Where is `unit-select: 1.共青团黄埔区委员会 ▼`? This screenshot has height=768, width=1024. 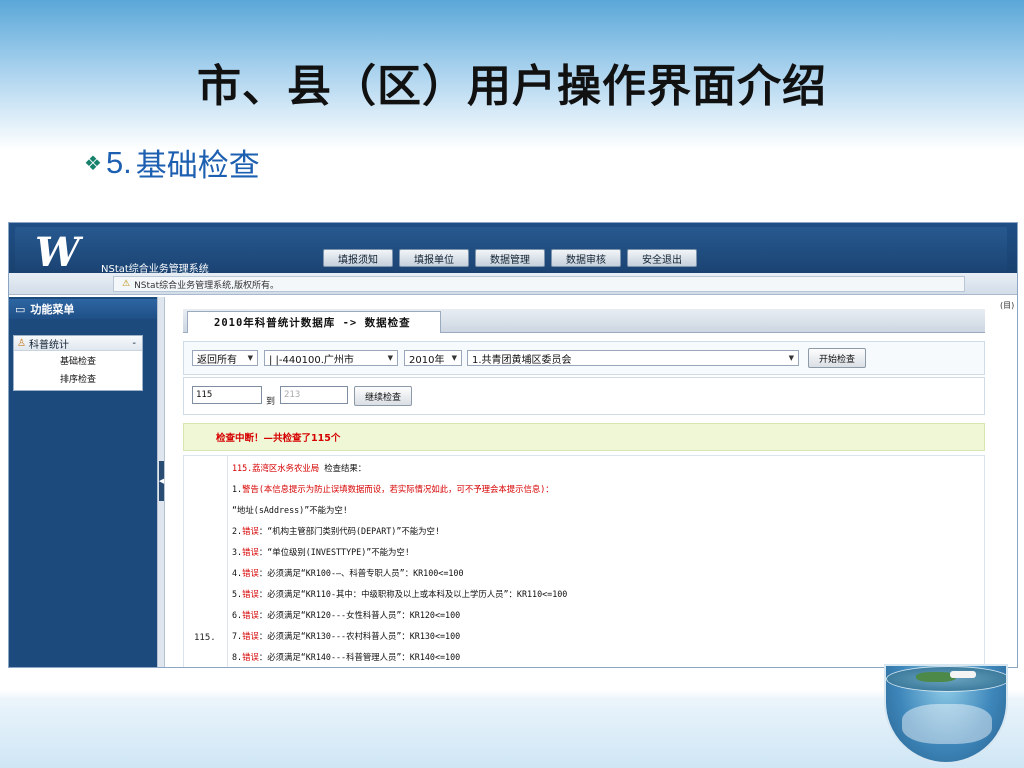 unit-select: 1.共青团黄埔区委员会 ▼ is located at coordinates (633, 358).